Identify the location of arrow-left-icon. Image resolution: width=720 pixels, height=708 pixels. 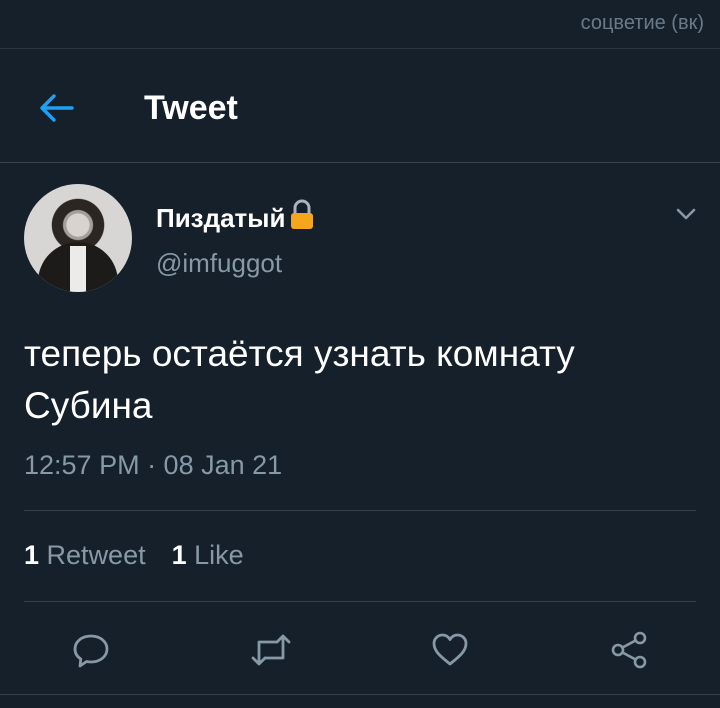
(57, 108).